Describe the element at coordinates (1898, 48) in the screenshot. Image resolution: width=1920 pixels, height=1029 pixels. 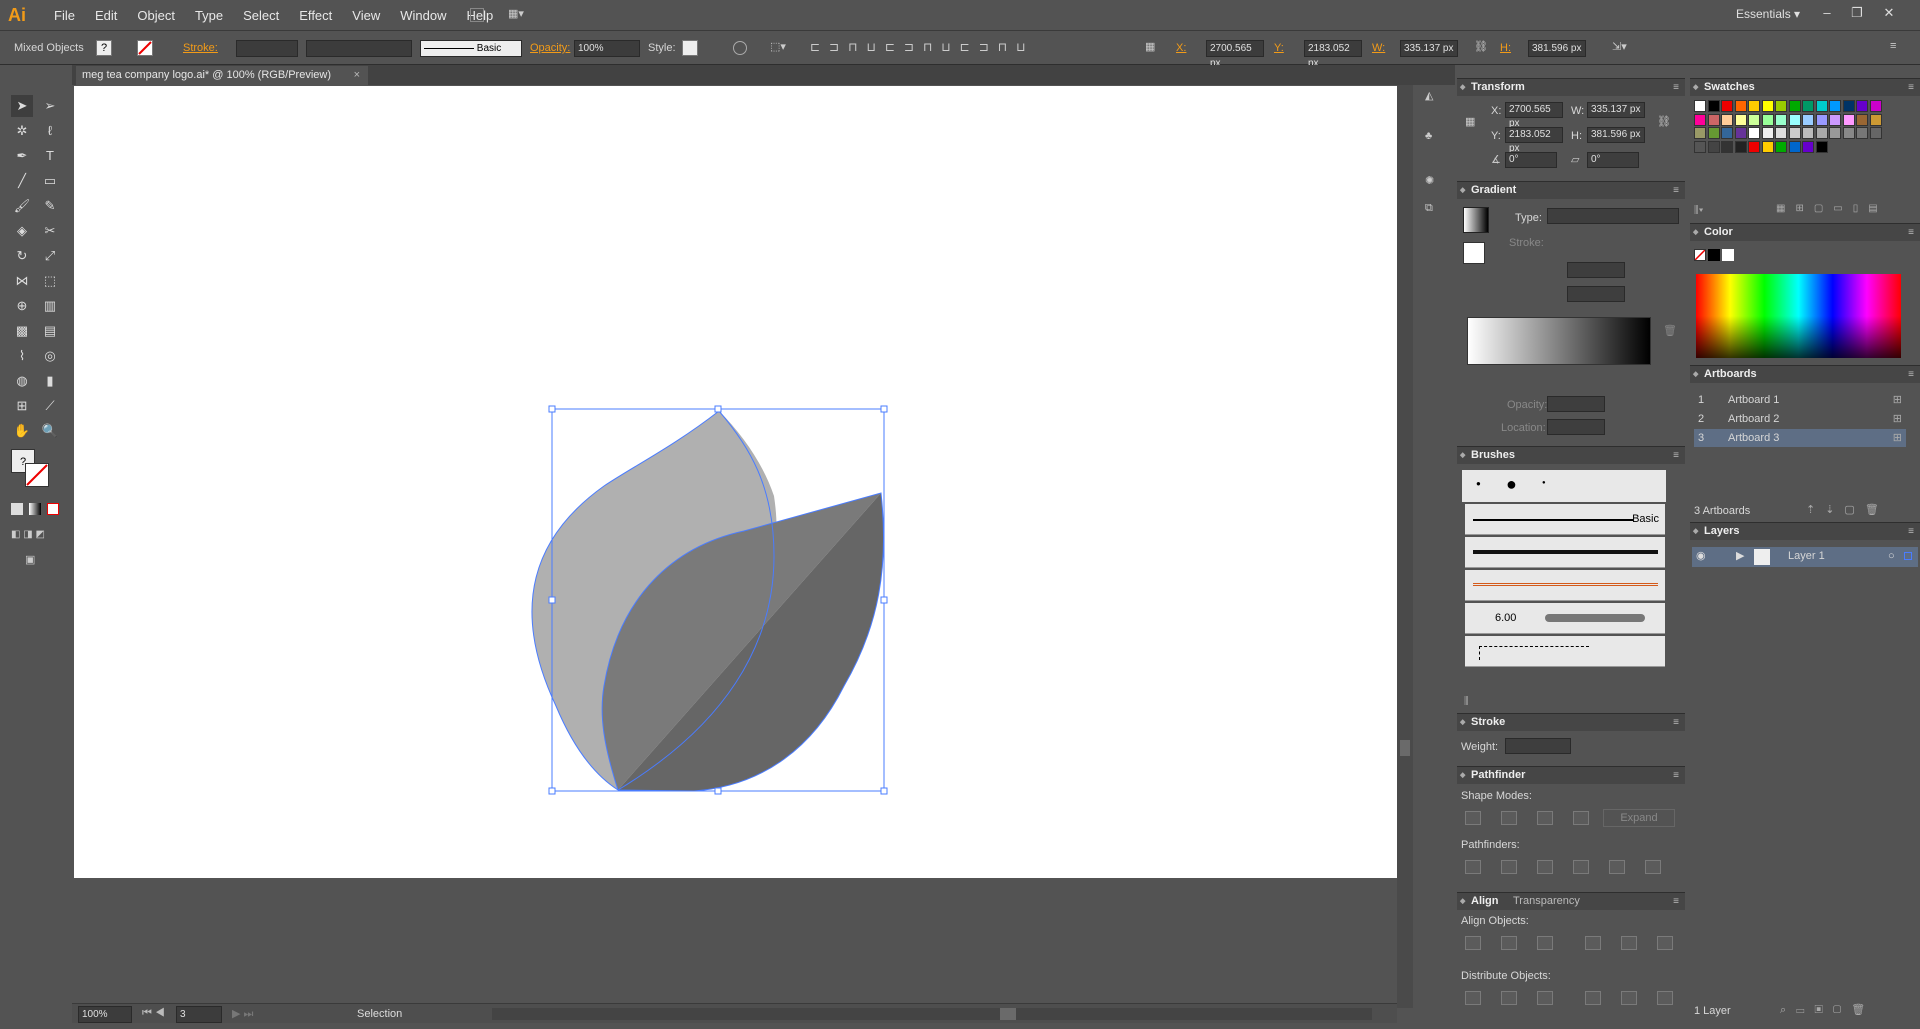
I see `control-panel-menu-icon: ≡` at that location.